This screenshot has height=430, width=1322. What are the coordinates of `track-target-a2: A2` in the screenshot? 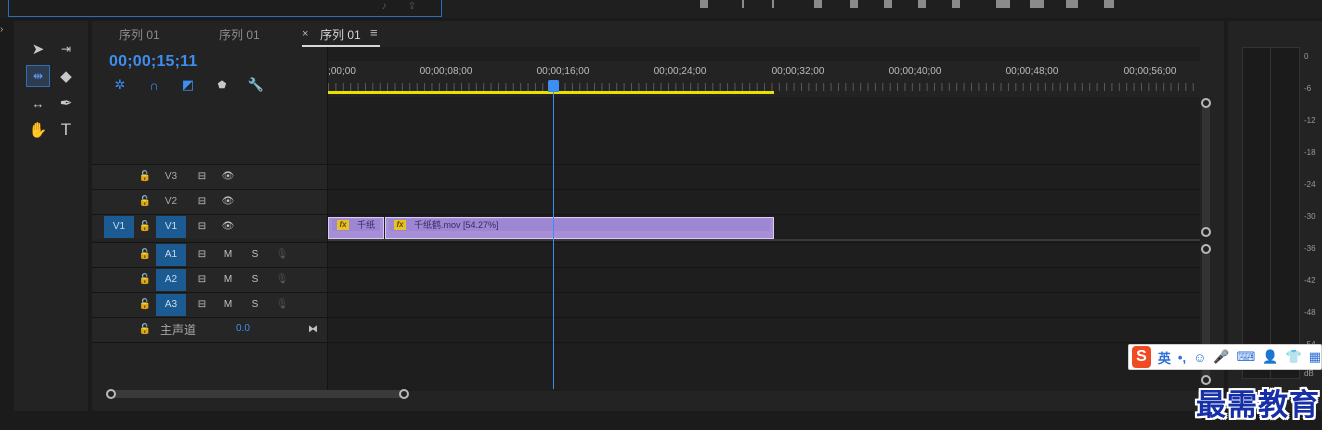 It's located at (171, 280).